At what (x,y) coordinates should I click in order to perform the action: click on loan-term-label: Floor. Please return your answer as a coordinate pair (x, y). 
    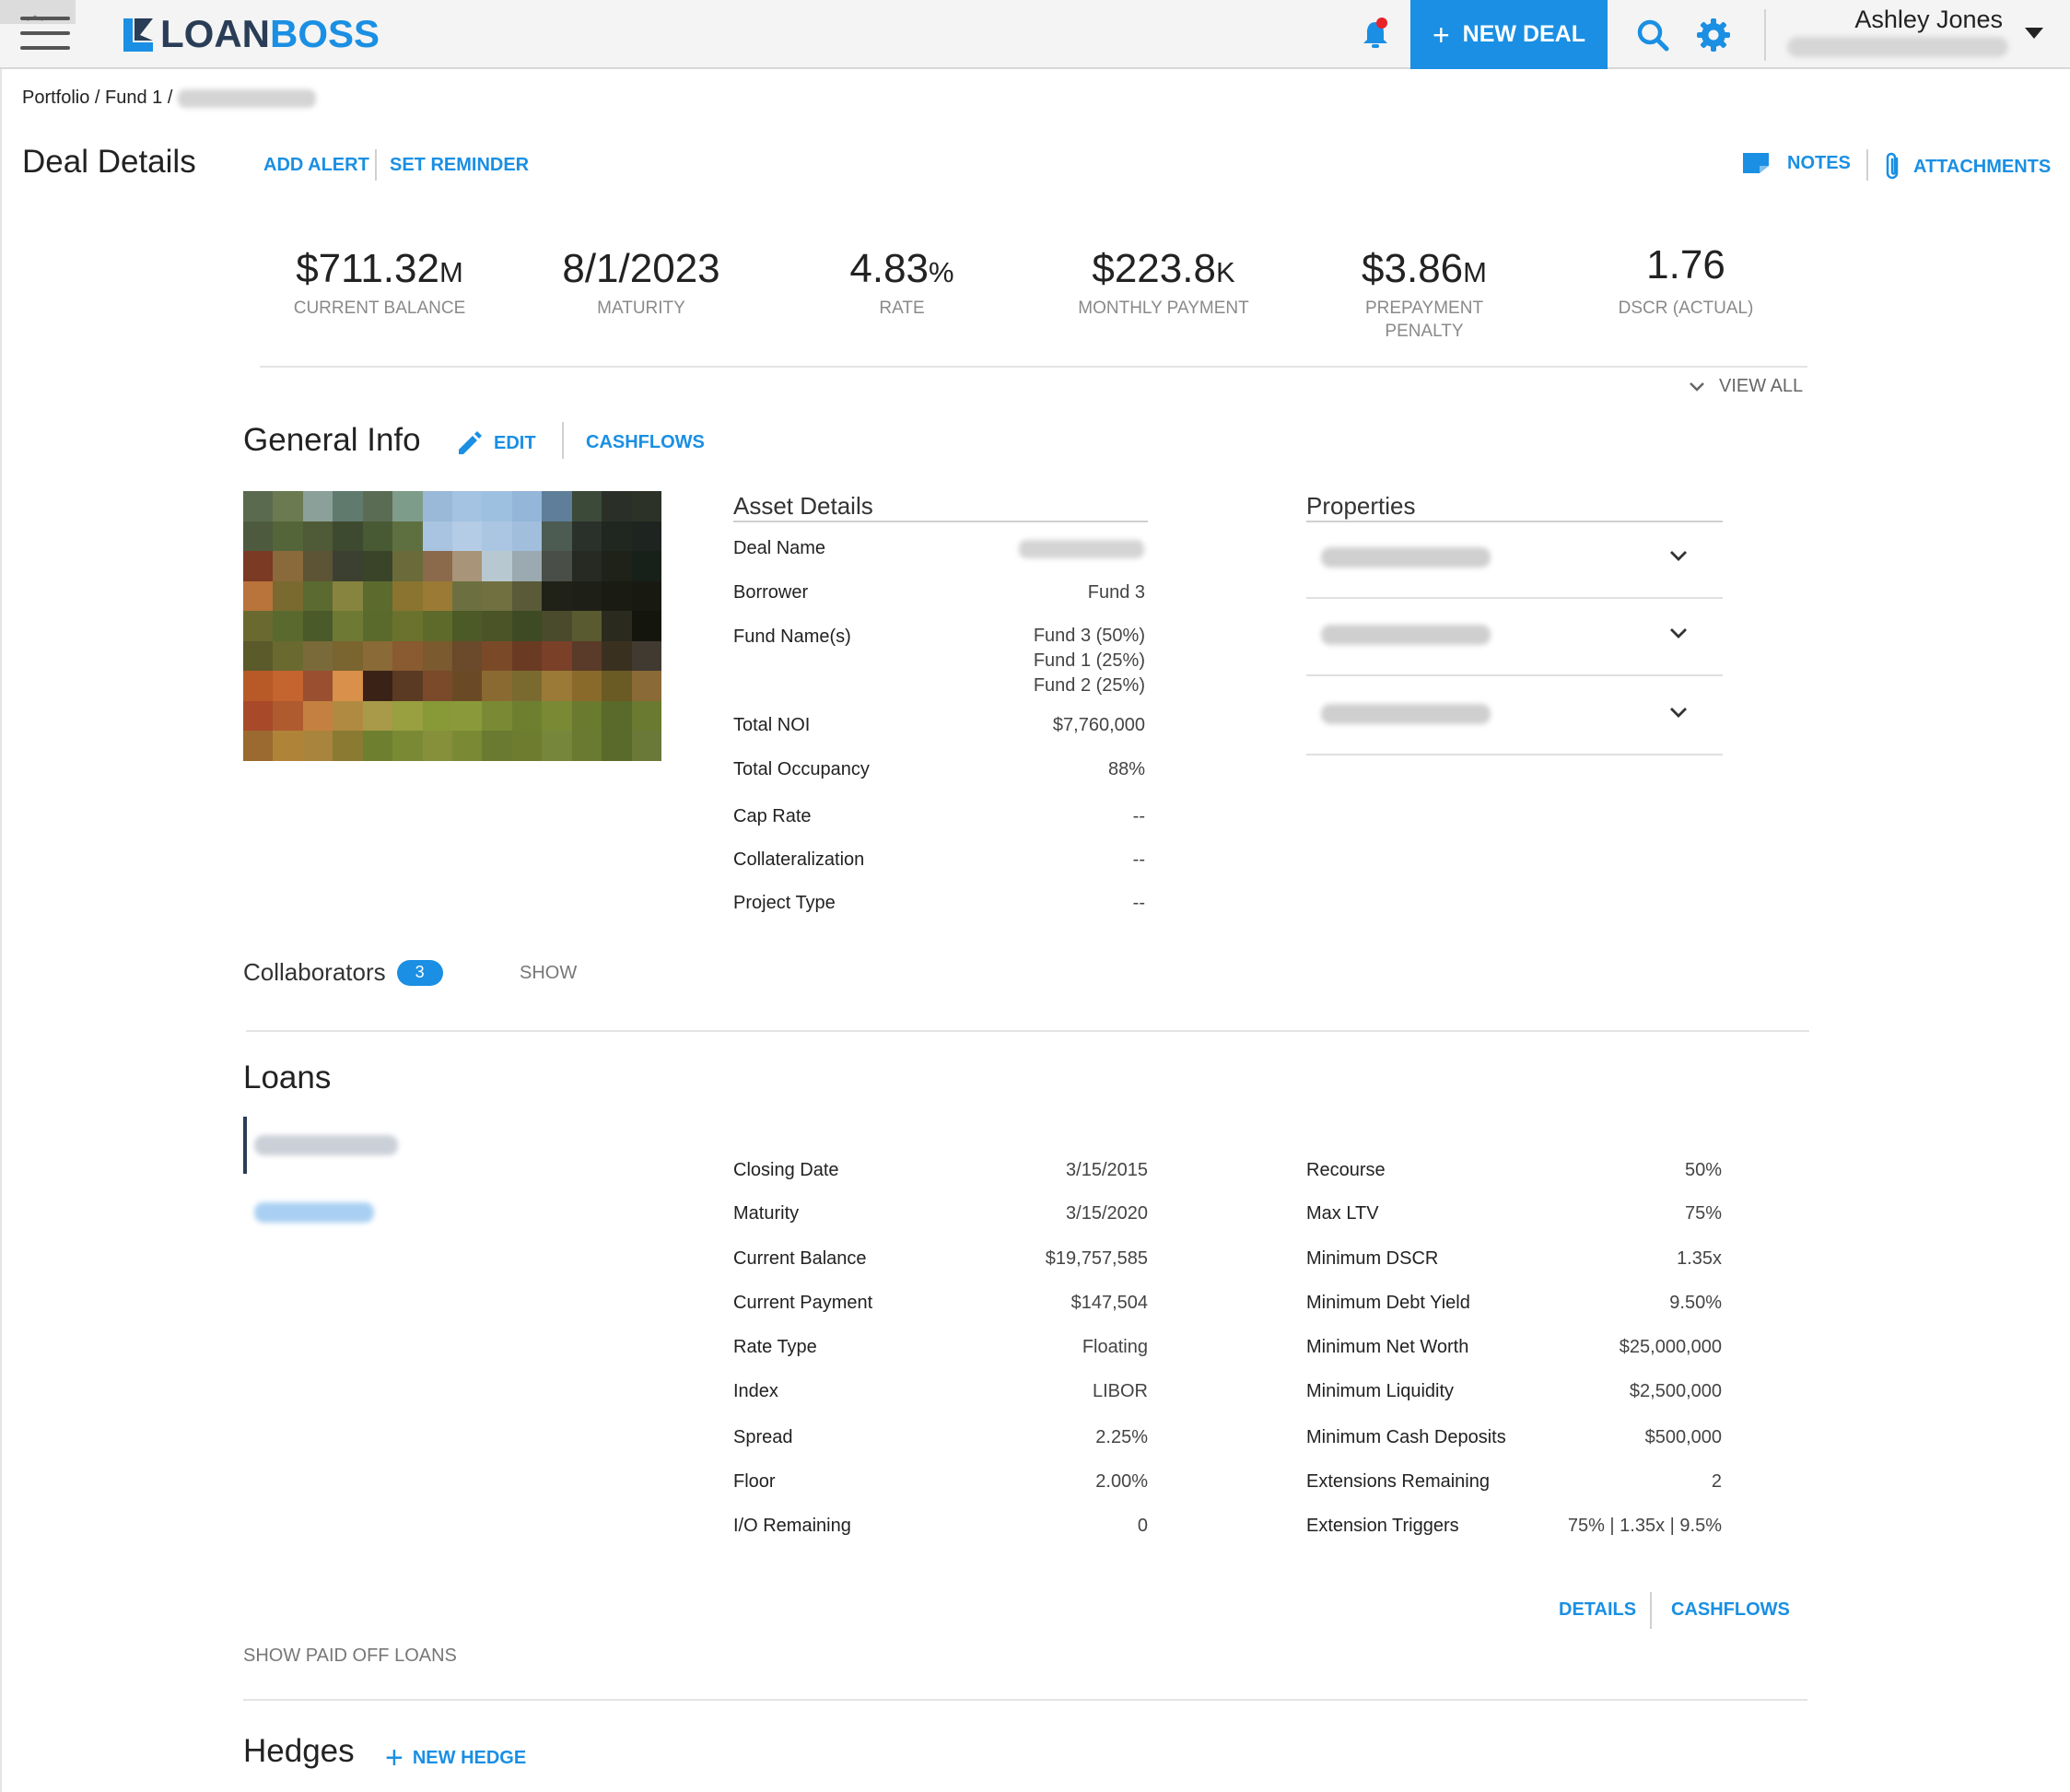
    Looking at the image, I should click on (755, 1481).